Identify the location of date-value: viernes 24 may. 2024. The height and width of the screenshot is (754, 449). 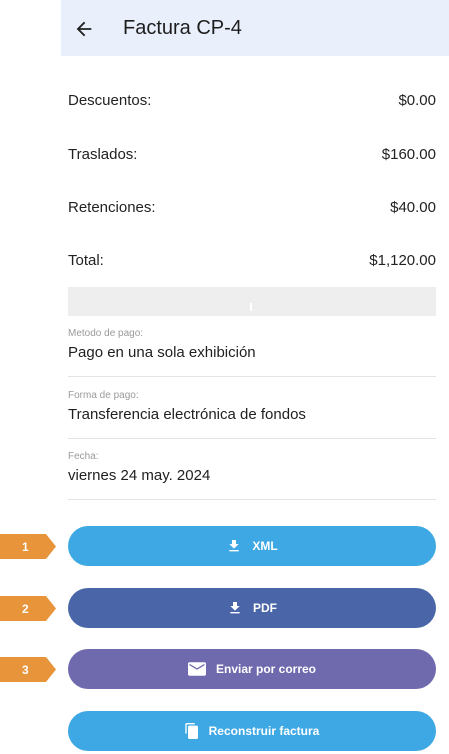
(139, 475).